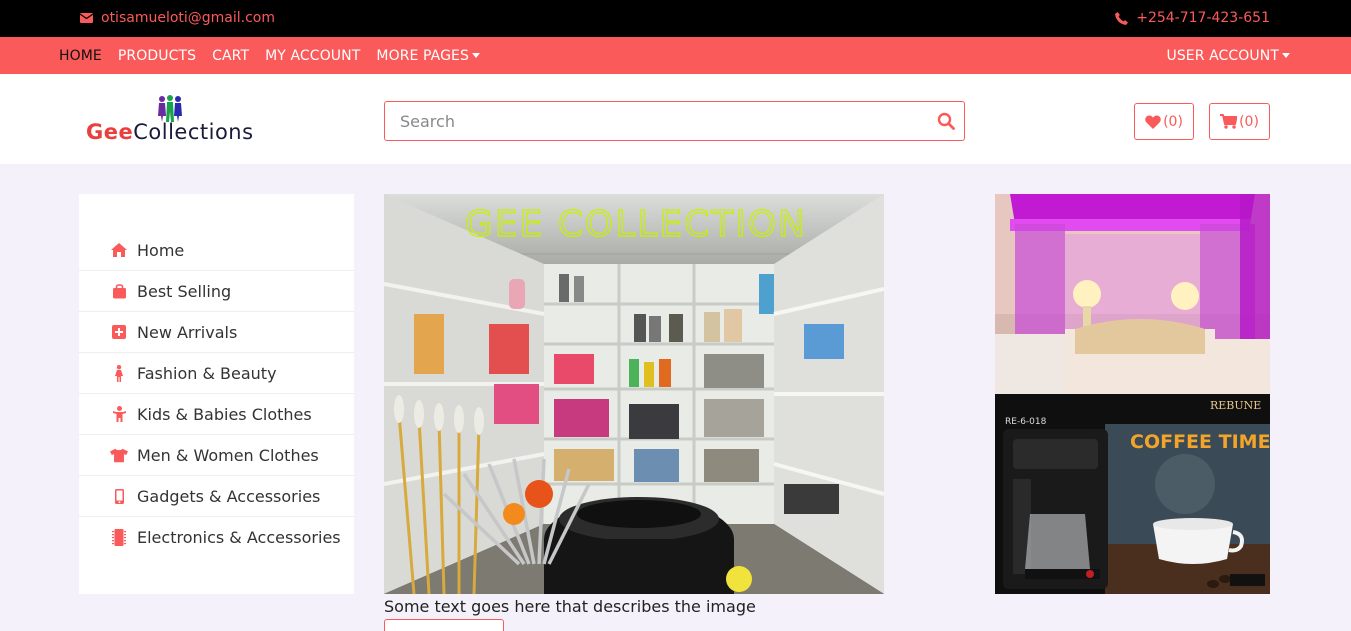 The height and width of the screenshot is (631, 1351). Describe the element at coordinates (636, 224) in the screenshot. I see `hero-overlay-text: GEE COLLECTION` at that location.